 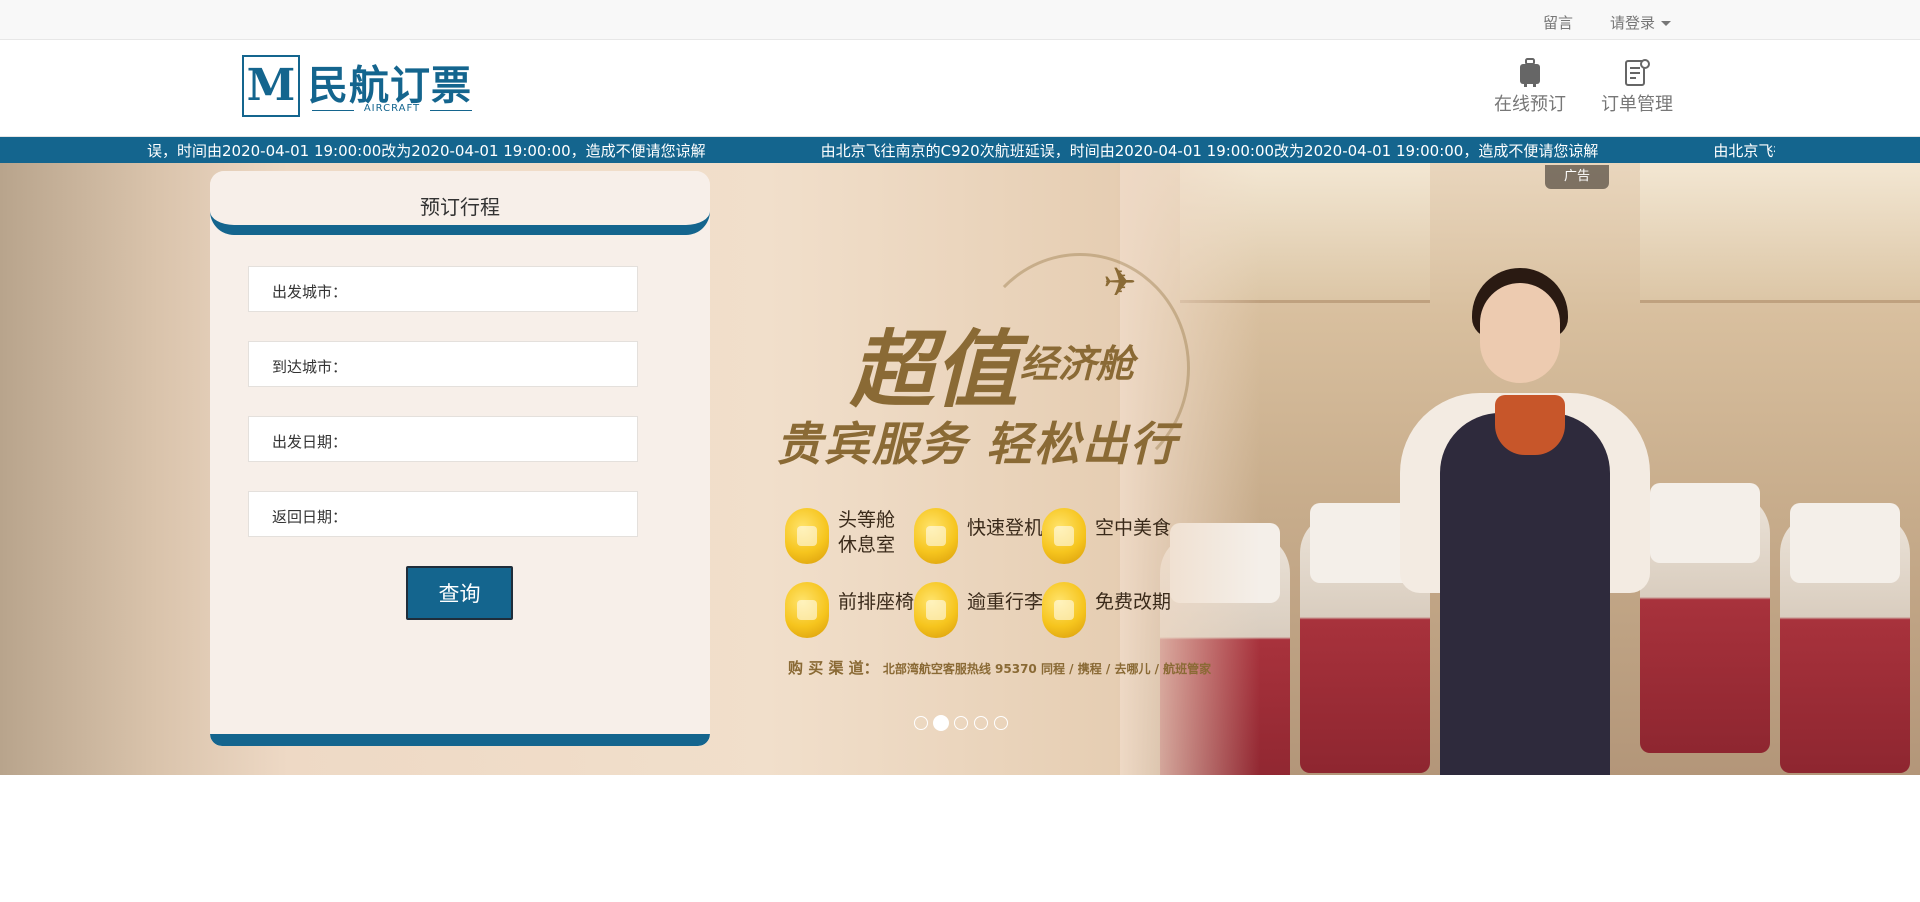 I want to click on logo-subtitle: AIRCRAFT, so click(x=392, y=110).